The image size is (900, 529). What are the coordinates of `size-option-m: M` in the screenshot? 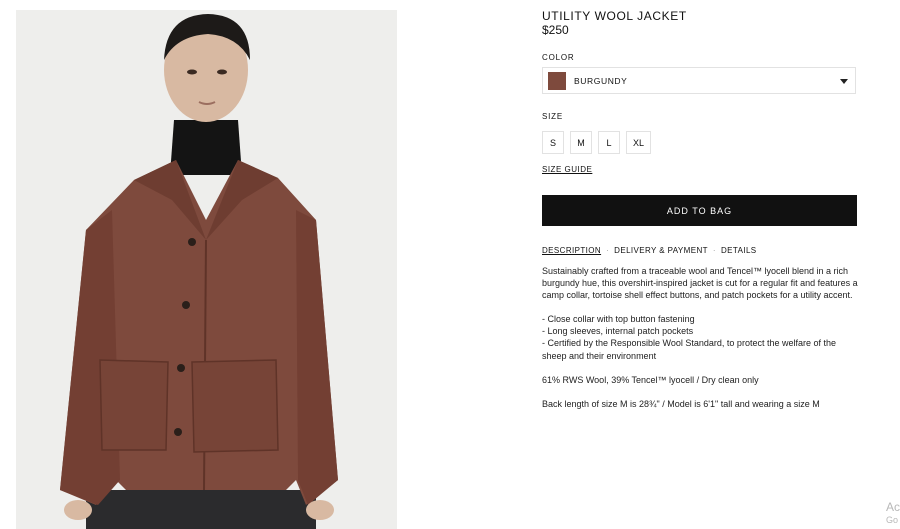 It's located at (581, 142).